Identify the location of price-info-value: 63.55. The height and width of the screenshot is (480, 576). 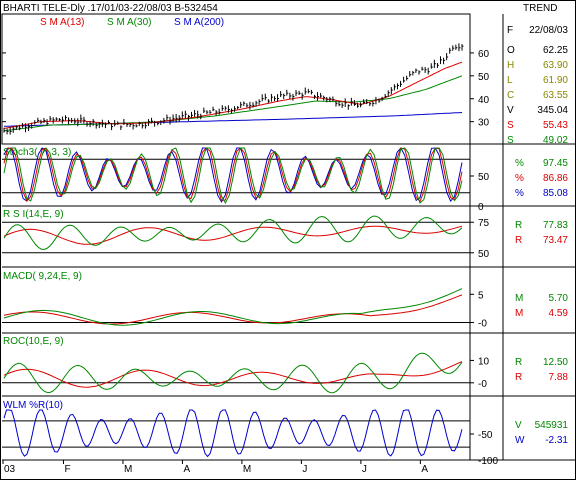
(555, 95).